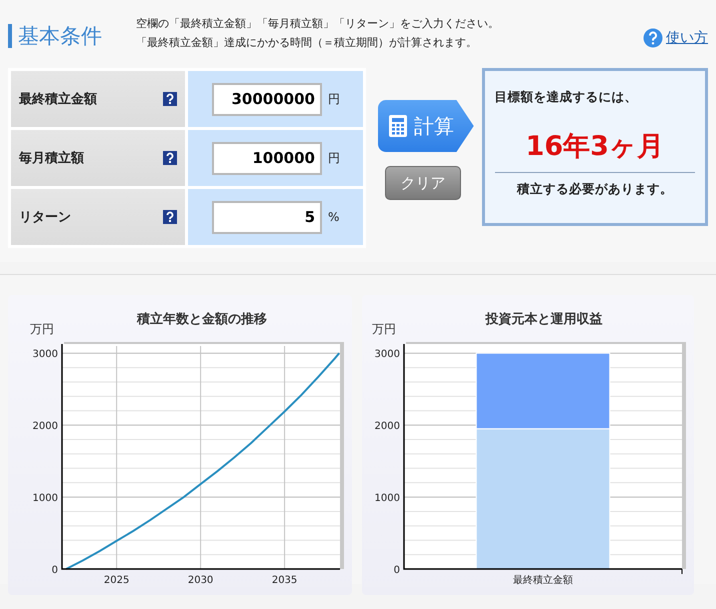 This screenshot has height=609, width=716. Describe the element at coordinates (687, 38) in the screenshot. I see `help-link: 使い方` at that location.